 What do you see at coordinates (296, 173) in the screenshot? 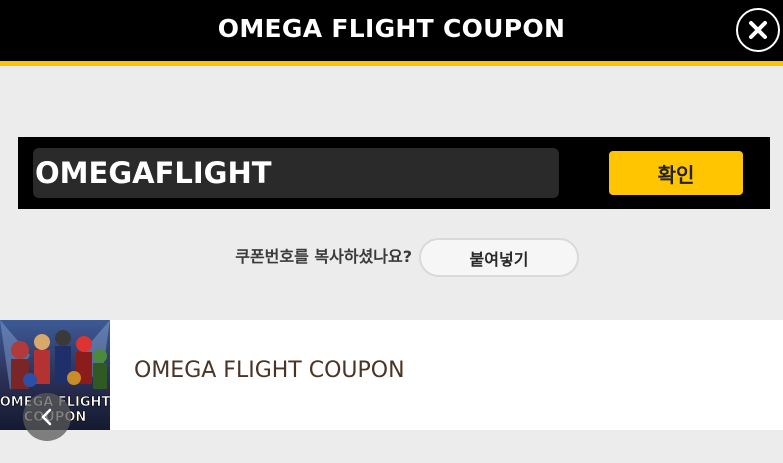
I see `coupon-input` at bounding box center [296, 173].